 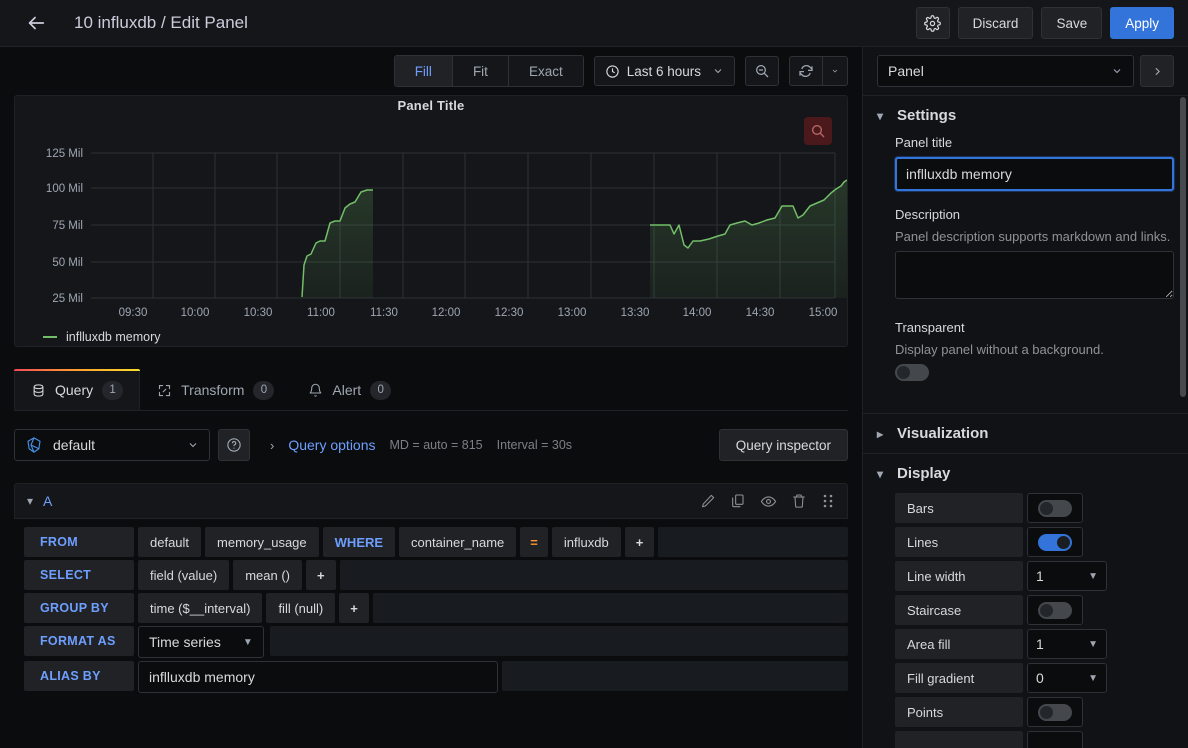 What do you see at coordinates (79, 608) in the screenshot?
I see `group-by-label: GROUP BY` at bounding box center [79, 608].